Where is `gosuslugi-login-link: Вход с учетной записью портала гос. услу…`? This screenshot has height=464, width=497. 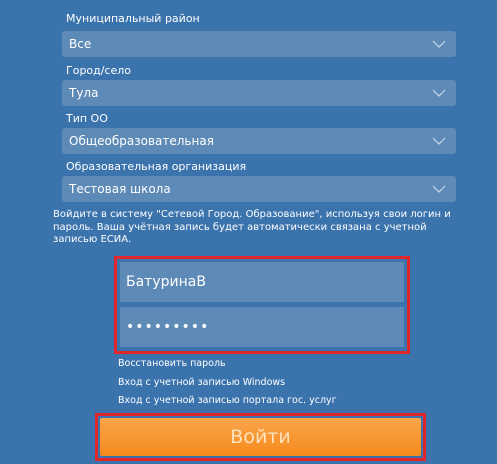 gosuslugi-login-link: Вход с учетной записью портала гос. услу… is located at coordinates (227, 401).